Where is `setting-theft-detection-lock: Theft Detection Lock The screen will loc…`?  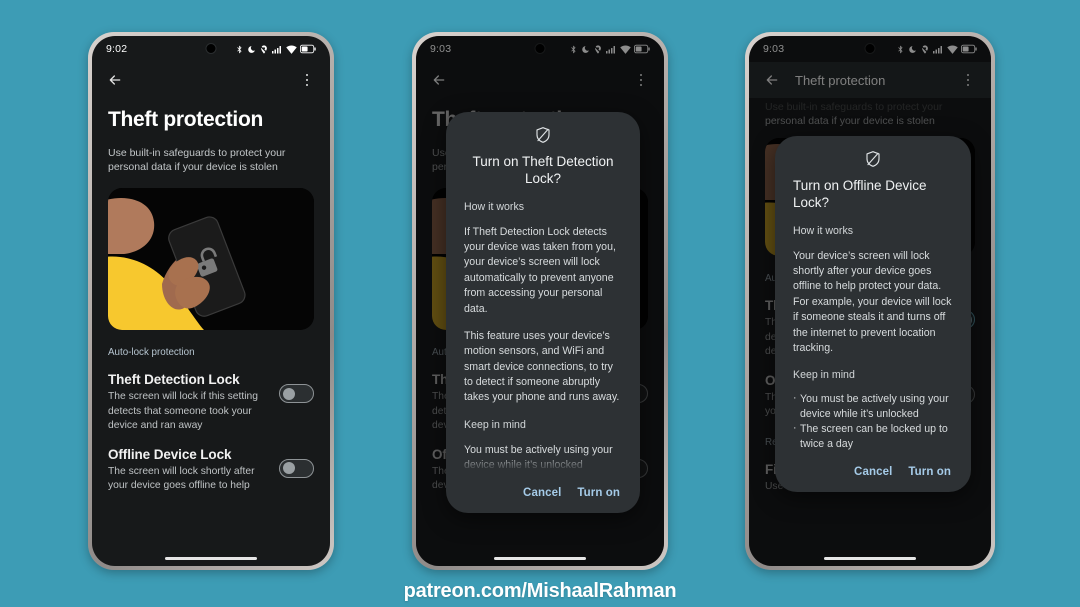 setting-theft-detection-lock: Theft Detection Lock The screen will loc… is located at coordinates (211, 402).